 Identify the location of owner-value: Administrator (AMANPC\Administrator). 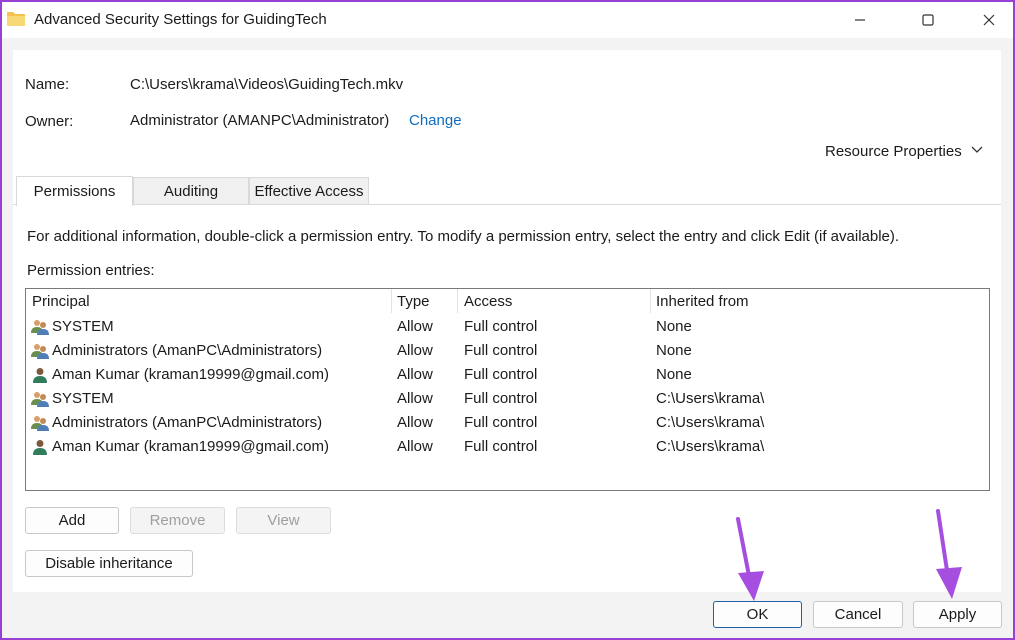
(260, 120).